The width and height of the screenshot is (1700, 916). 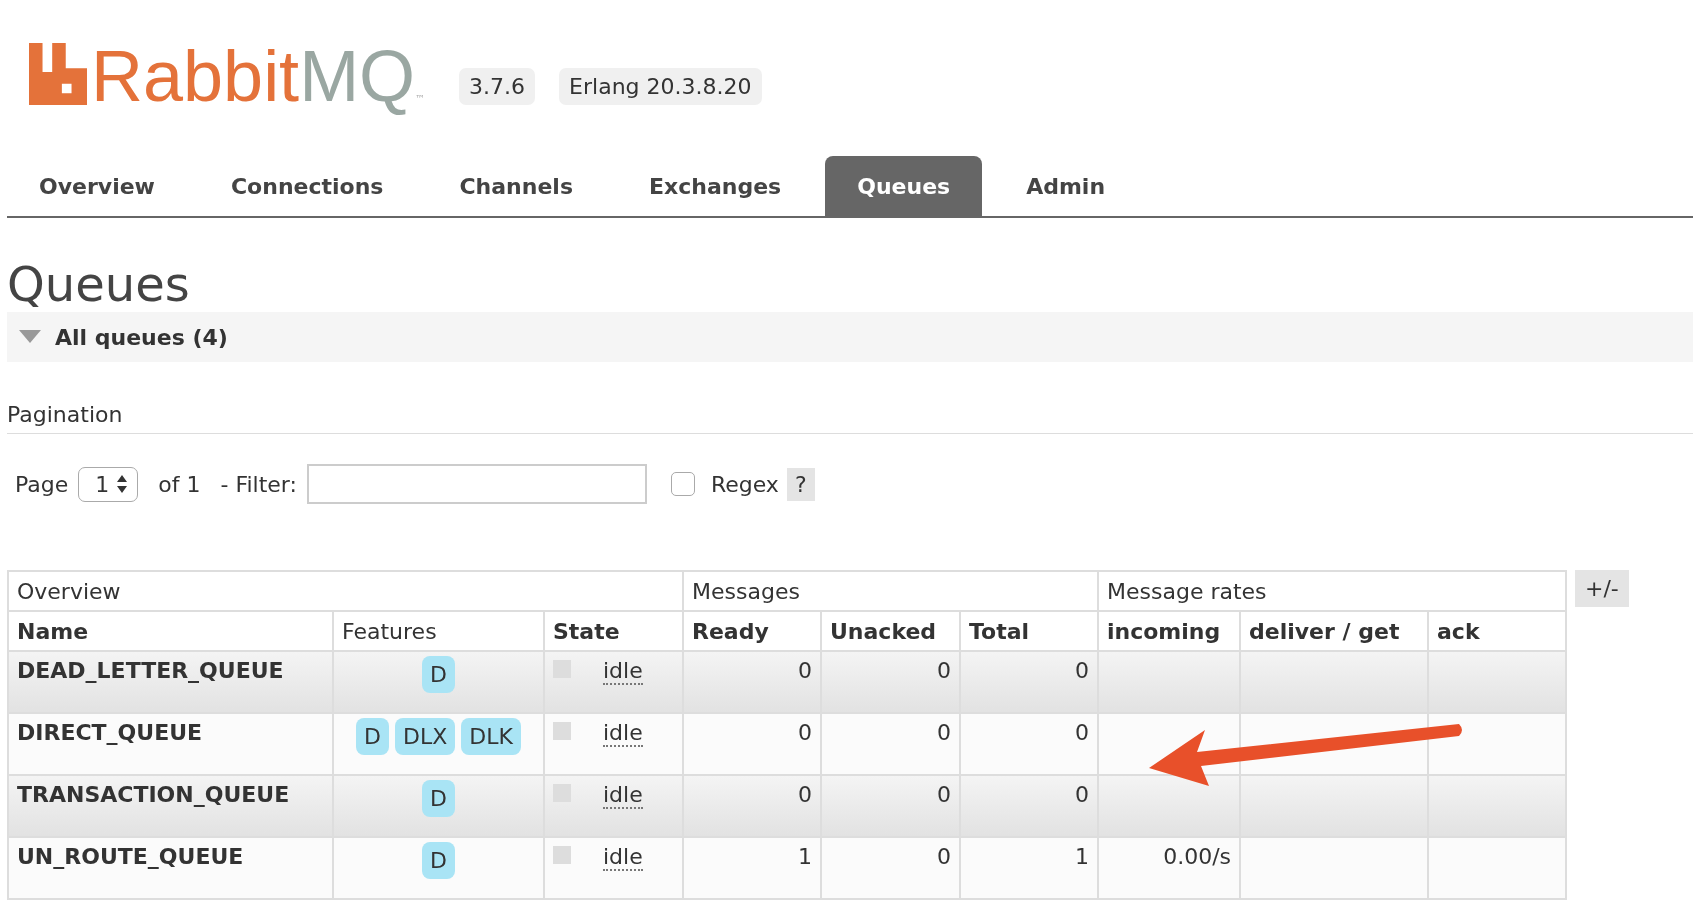 What do you see at coordinates (904, 186) in the screenshot?
I see `nav-tab: Queues` at bounding box center [904, 186].